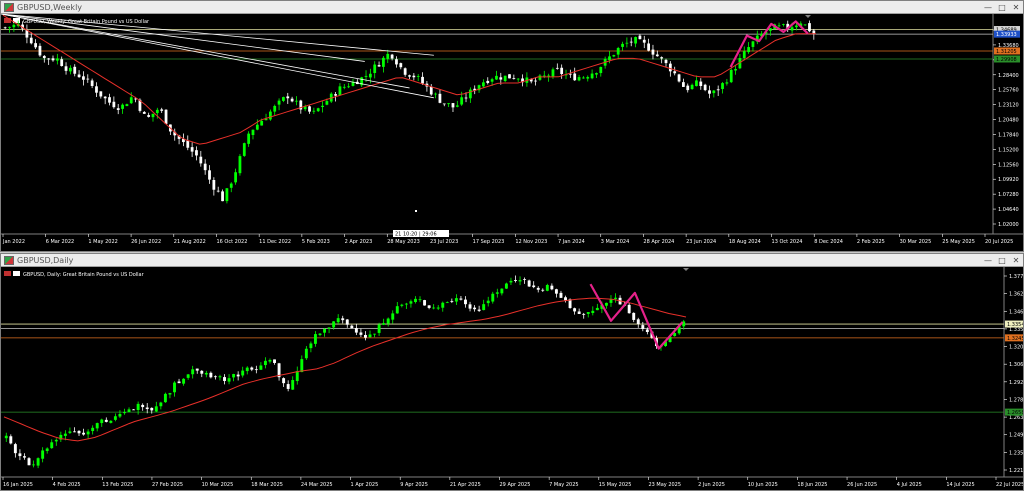  Describe the element at coordinates (217, 56) in the screenshot. I see `trendline` at that location.